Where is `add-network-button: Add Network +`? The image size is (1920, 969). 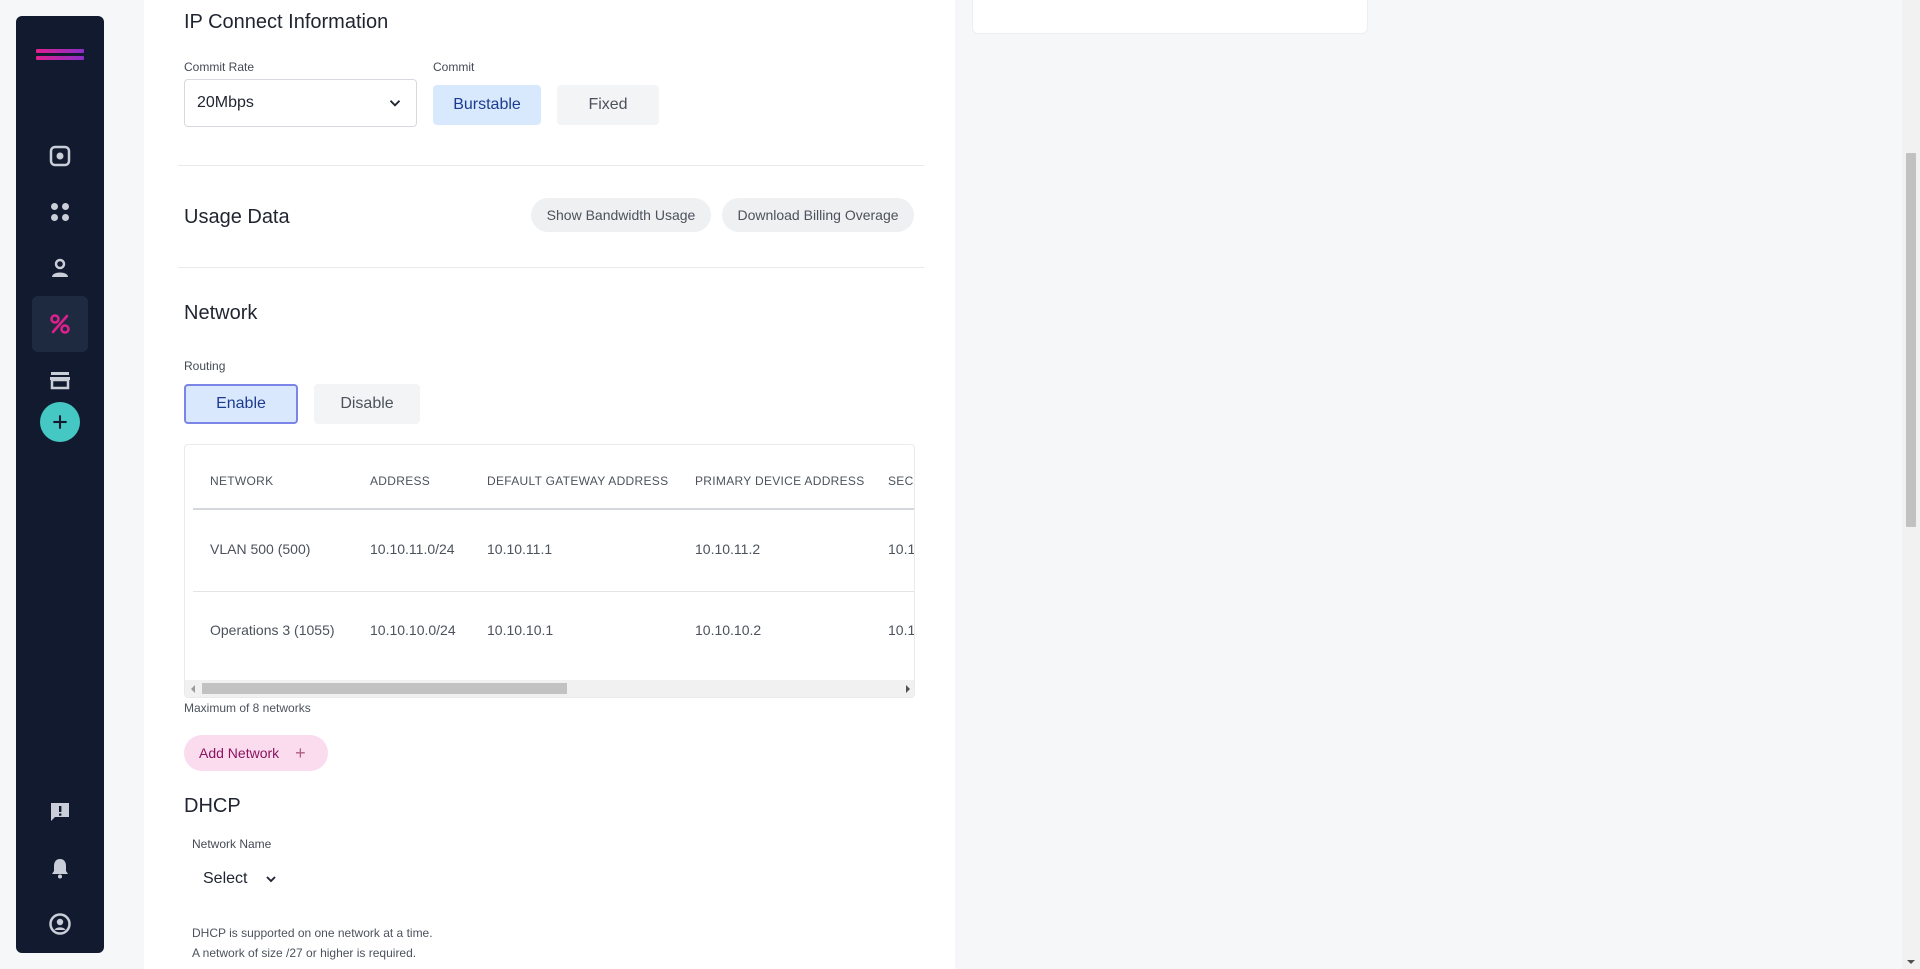 add-network-button: Add Network + is located at coordinates (256, 753).